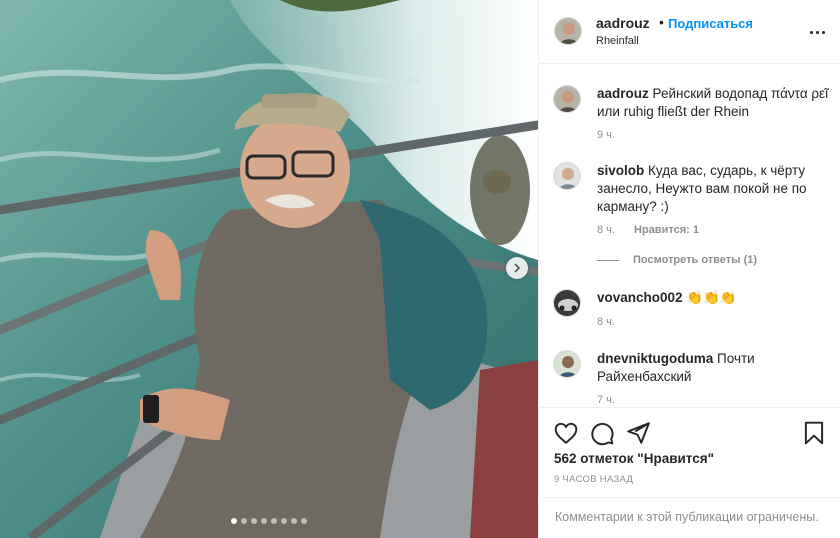 Image resolution: width=840 pixels, height=538 pixels. I want to click on location-link: Rheinfall, so click(617, 41).